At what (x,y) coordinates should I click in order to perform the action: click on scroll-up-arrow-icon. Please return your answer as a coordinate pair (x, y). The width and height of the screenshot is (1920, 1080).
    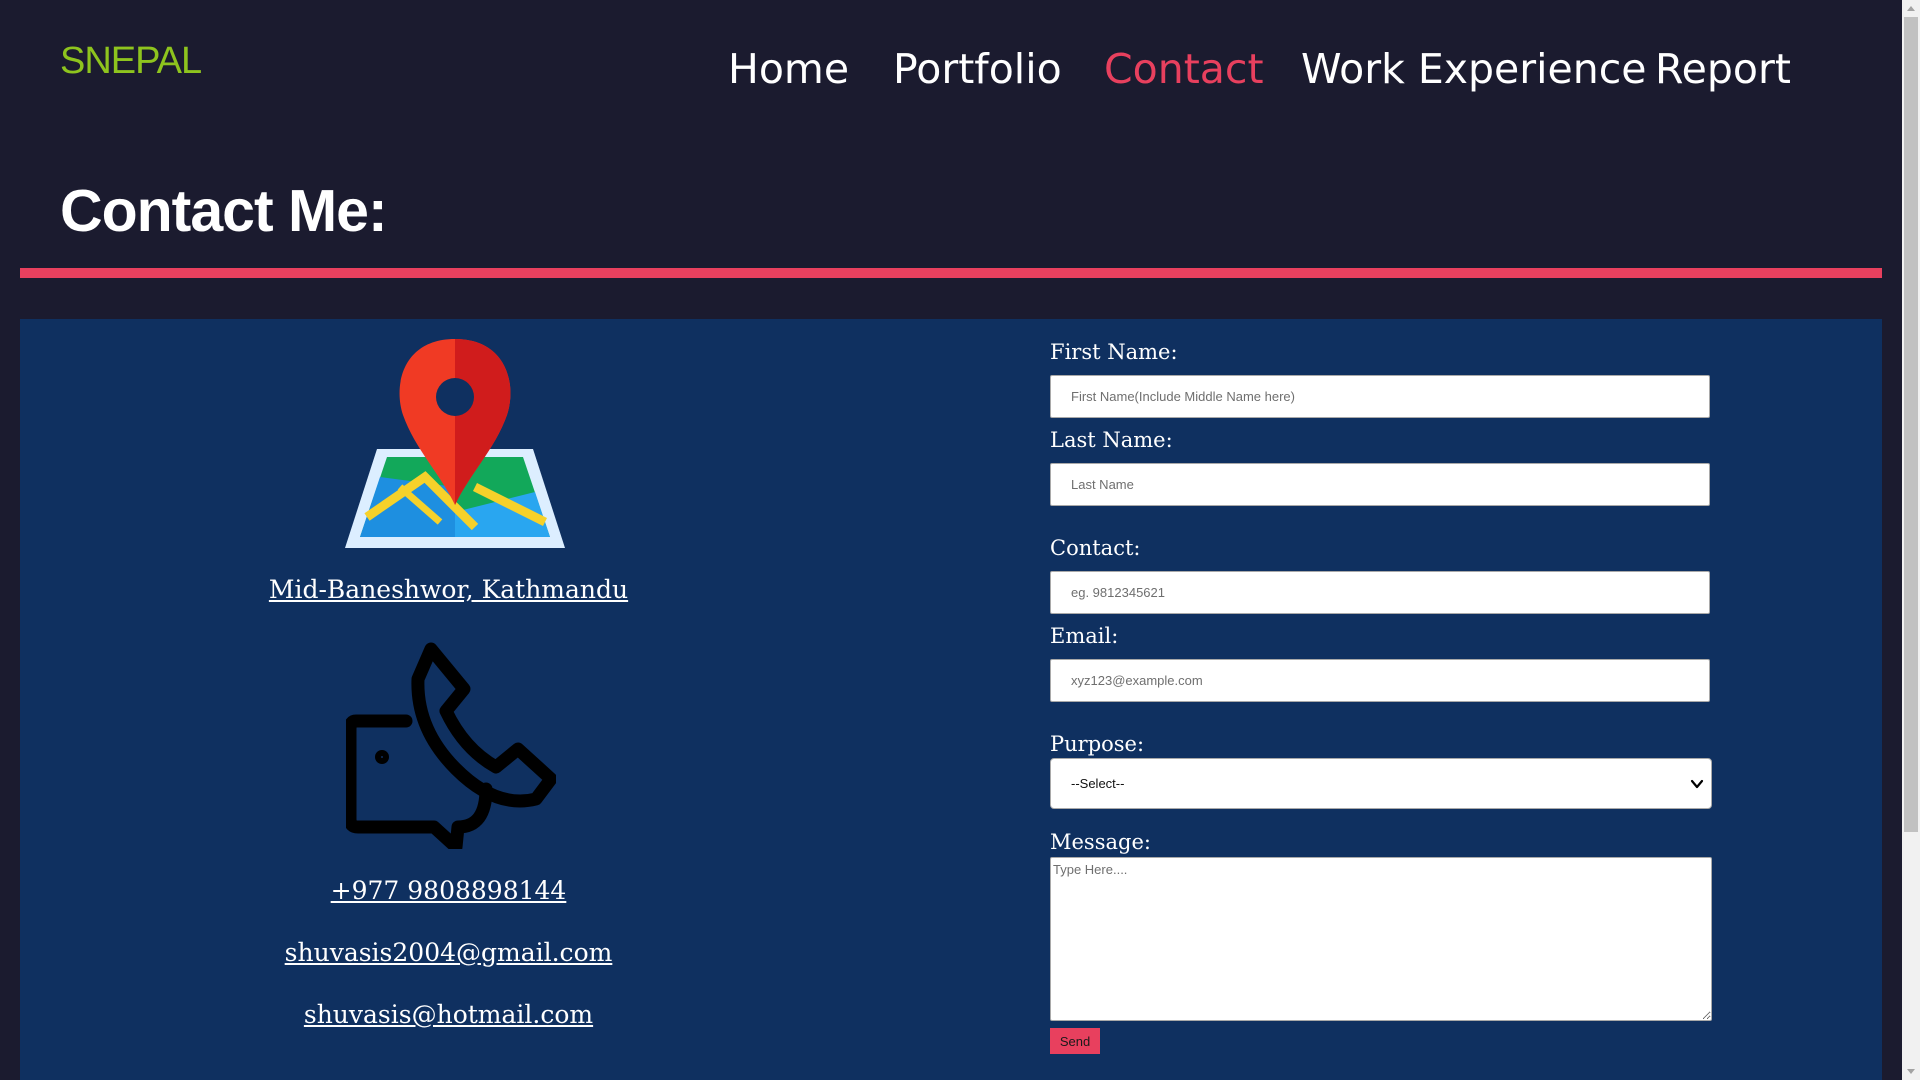
    Looking at the image, I should click on (1911, 8).